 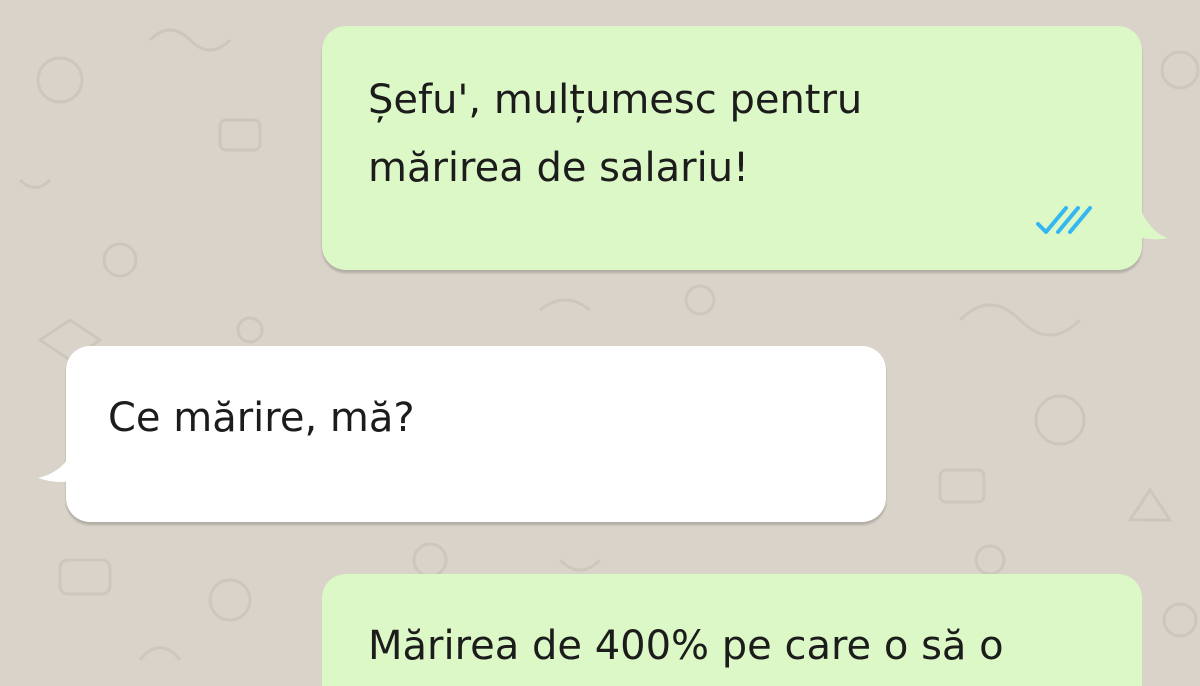 I want to click on message-text-line: Ce mărire, mă?, so click(x=261, y=418).